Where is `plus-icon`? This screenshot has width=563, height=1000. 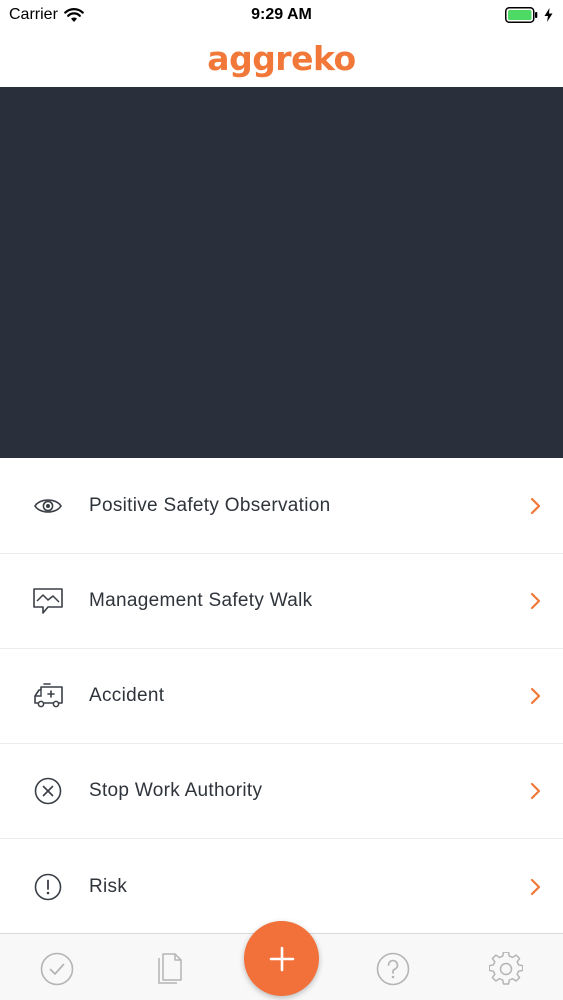 plus-icon is located at coordinates (281, 958).